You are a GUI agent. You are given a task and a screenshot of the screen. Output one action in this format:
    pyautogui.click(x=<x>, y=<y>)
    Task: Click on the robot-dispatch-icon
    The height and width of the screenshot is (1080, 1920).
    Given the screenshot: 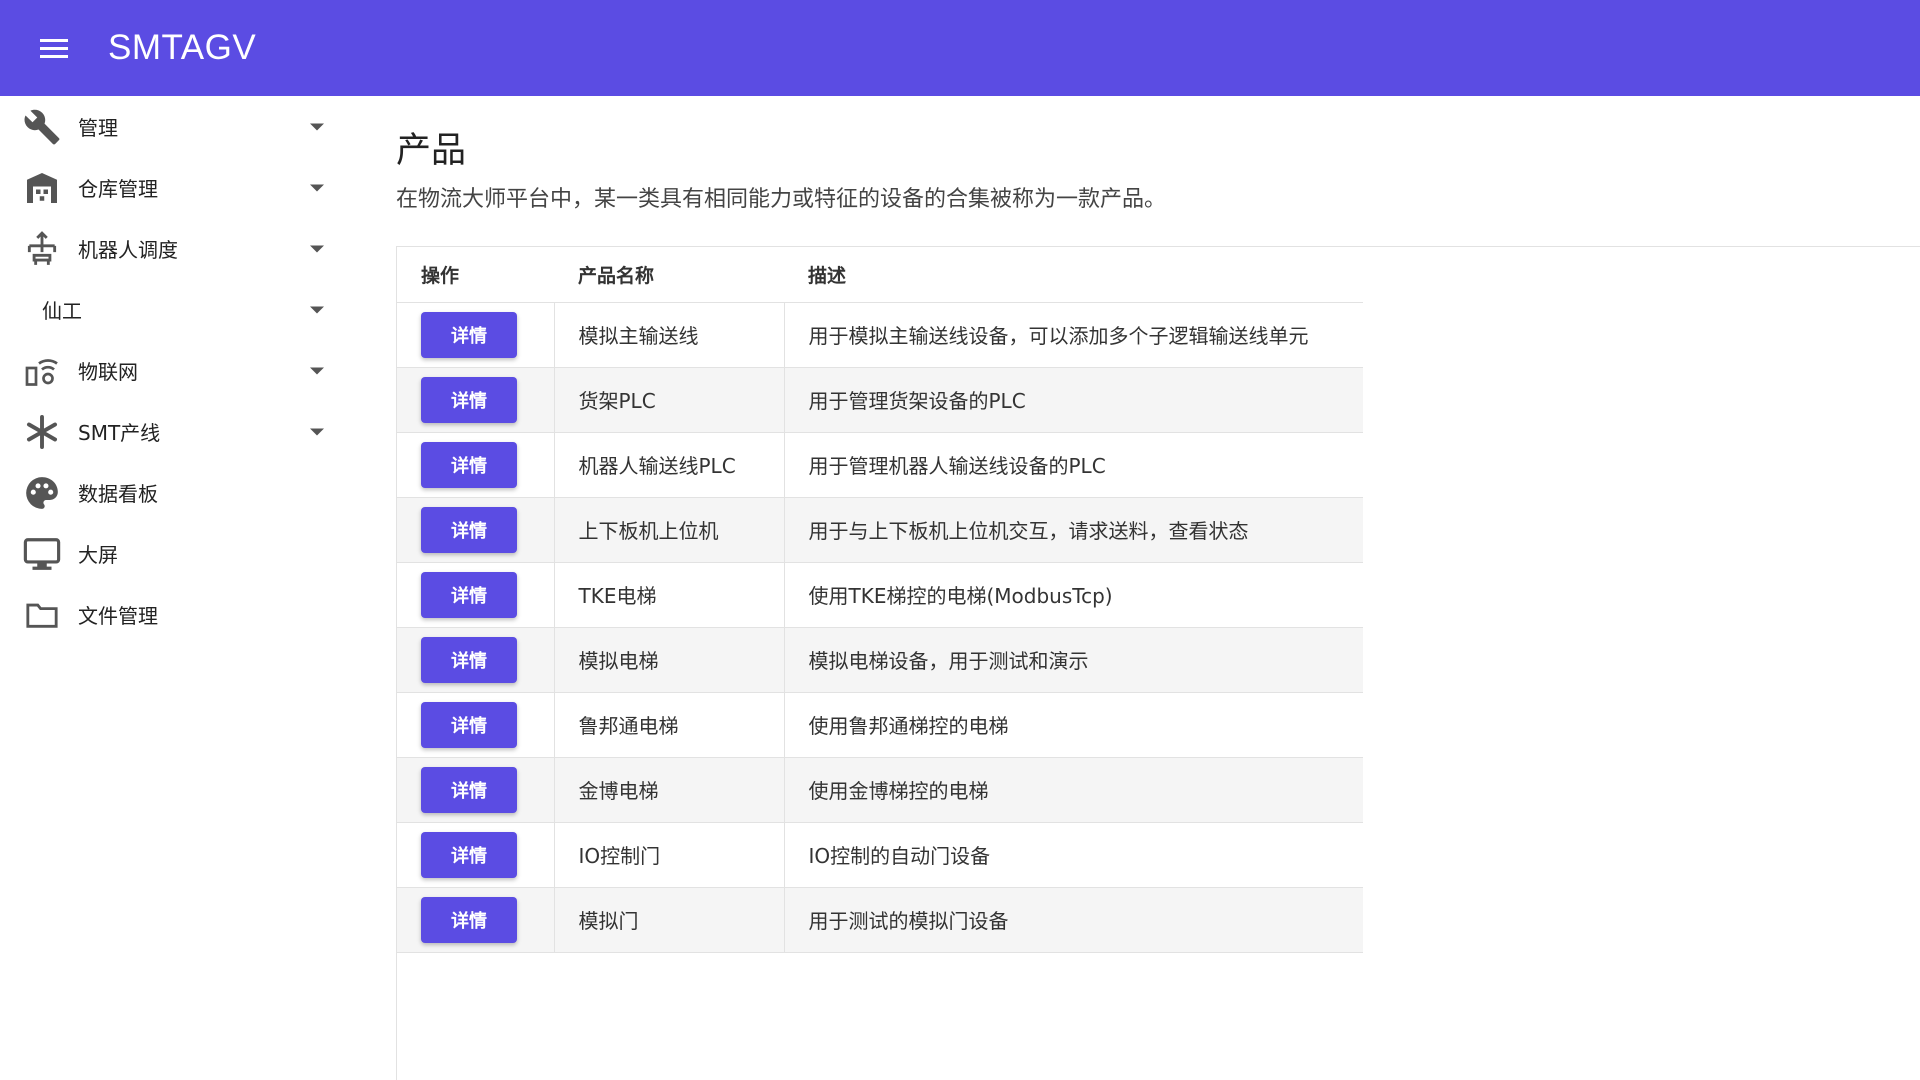 What is the action you would take?
    pyautogui.click(x=42, y=249)
    